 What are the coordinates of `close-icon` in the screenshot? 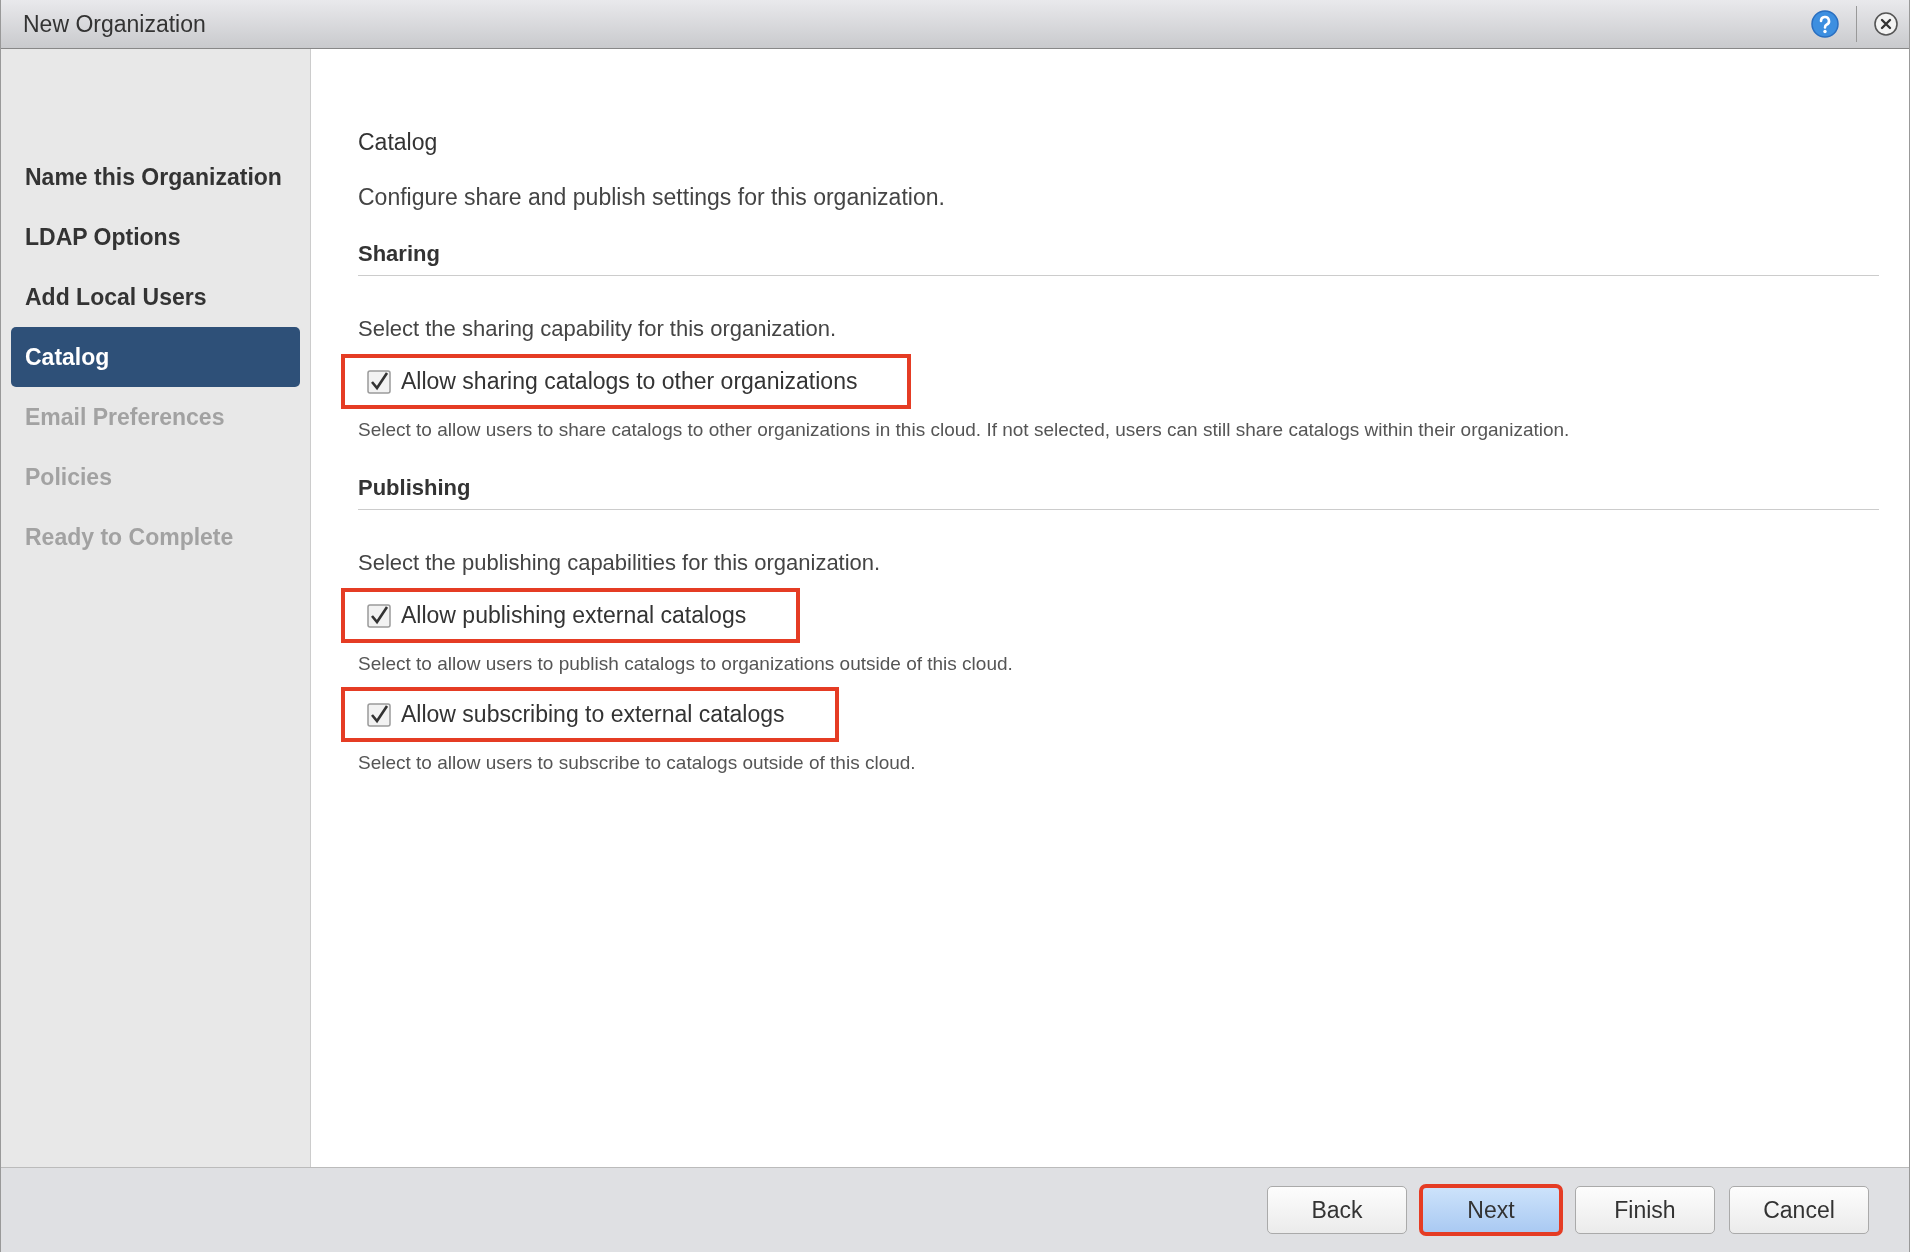 It's located at (1886, 24).